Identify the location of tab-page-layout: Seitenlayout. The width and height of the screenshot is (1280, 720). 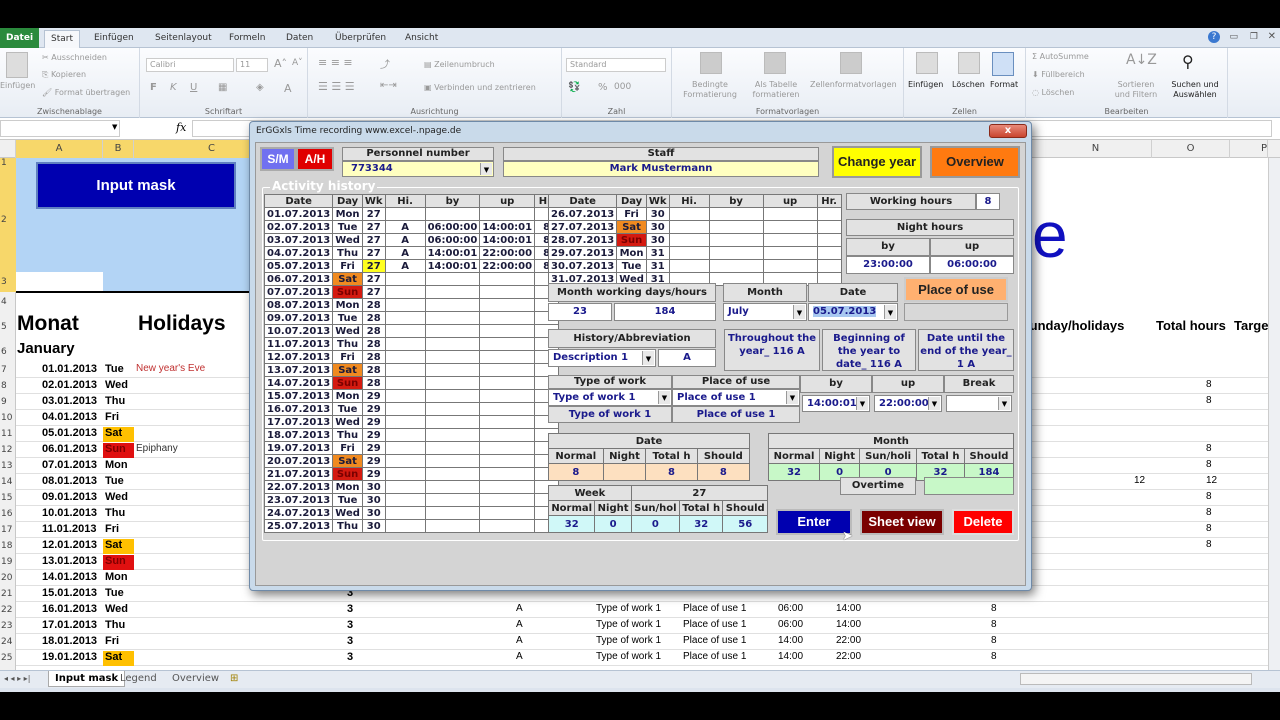
(183, 39).